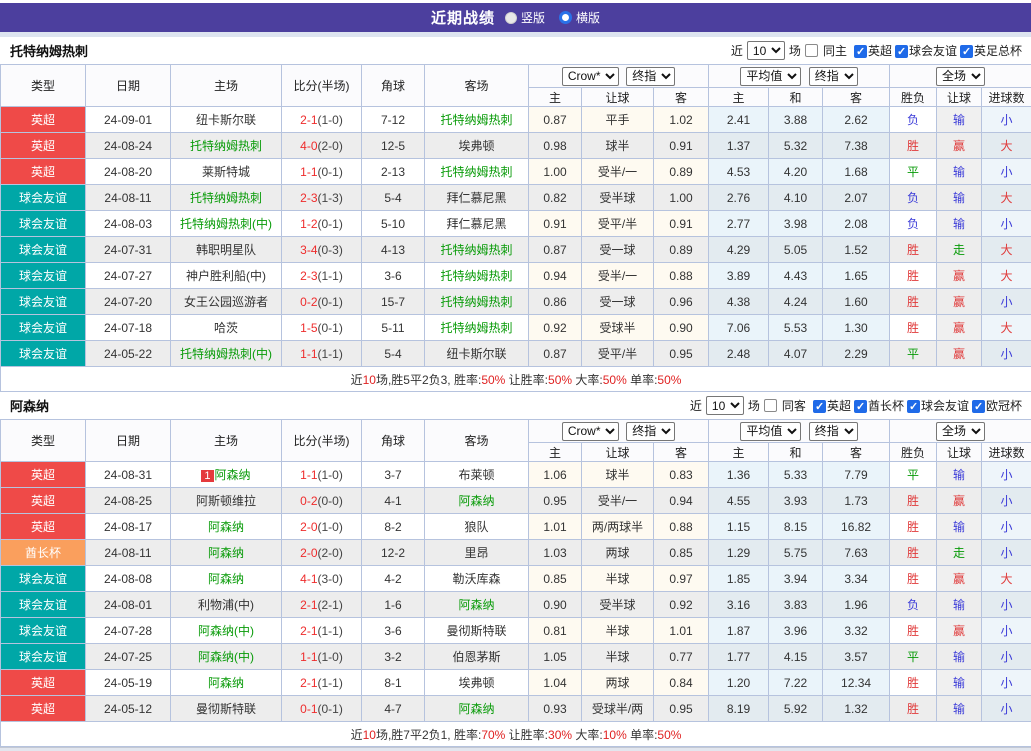  Describe the element at coordinates (856, 579) in the screenshot. I see `europe-odds-value: 3.34` at that location.